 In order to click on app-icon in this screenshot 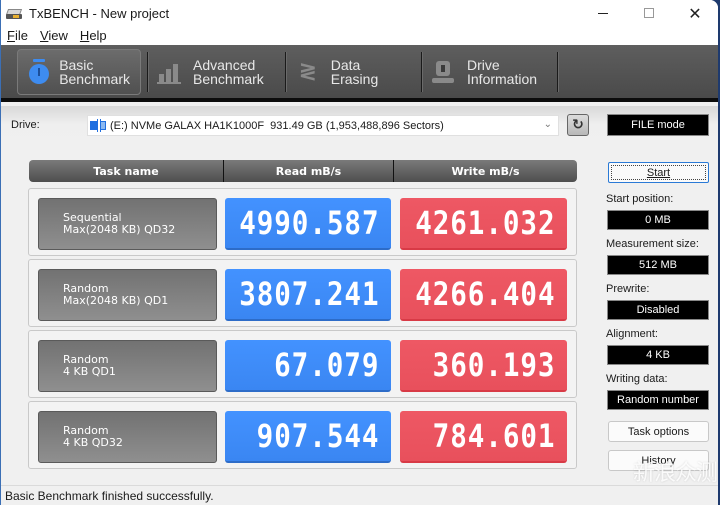, I will do `click(15, 13)`.